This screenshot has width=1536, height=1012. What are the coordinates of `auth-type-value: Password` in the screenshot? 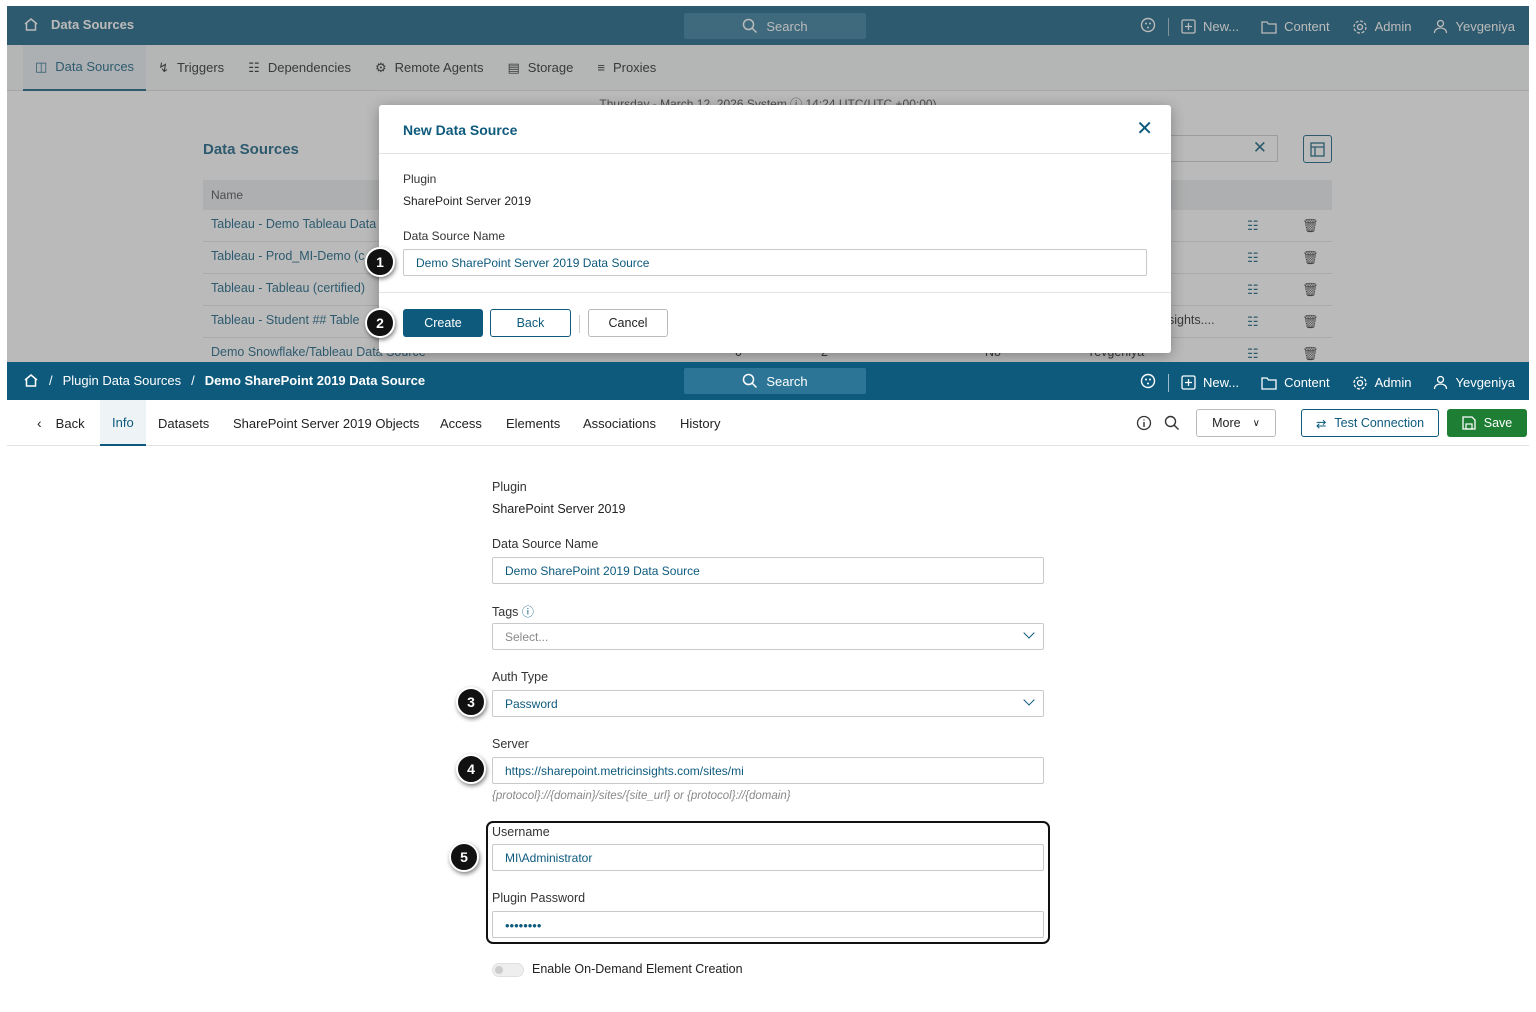 It's located at (531, 704).